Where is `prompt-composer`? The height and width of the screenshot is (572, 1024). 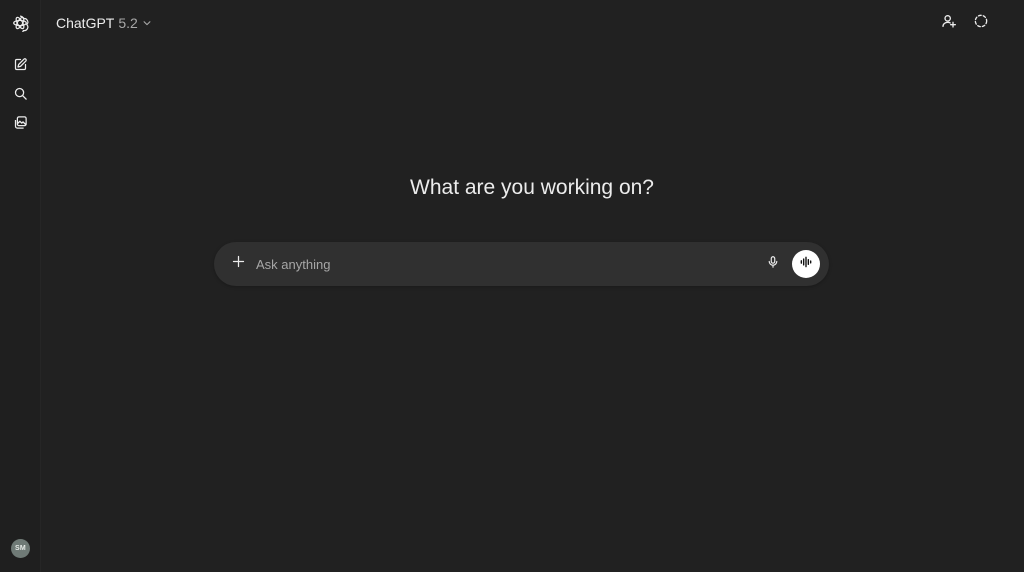
prompt-composer is located at coordinates (521, 264).